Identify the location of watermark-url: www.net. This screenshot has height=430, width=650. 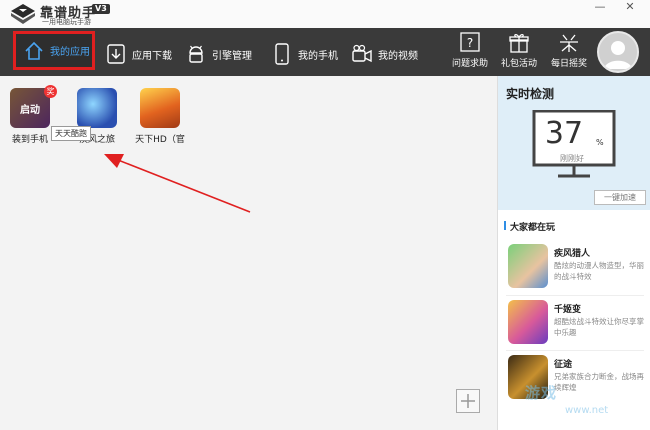
(587, 410).